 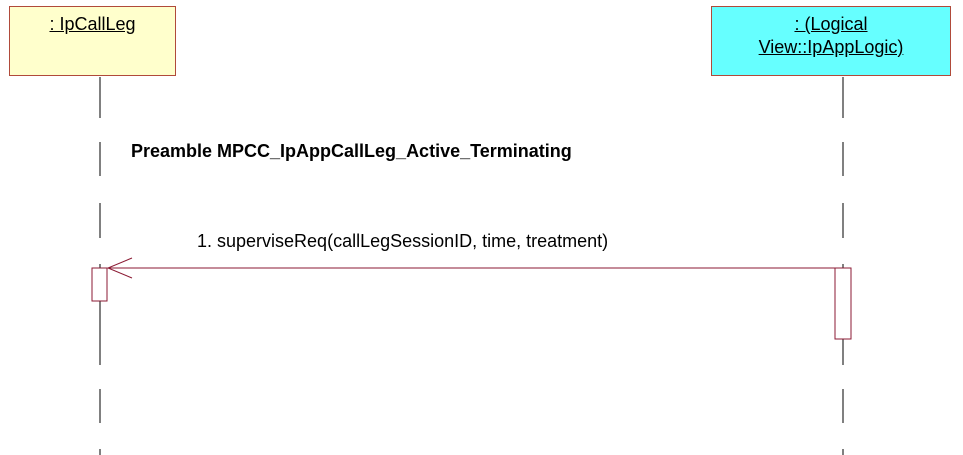 What do you see at coordinates (831, 24) in the screenshot?
I see `participant-label-line1: : (Logical` at bounding box center [831, 24].